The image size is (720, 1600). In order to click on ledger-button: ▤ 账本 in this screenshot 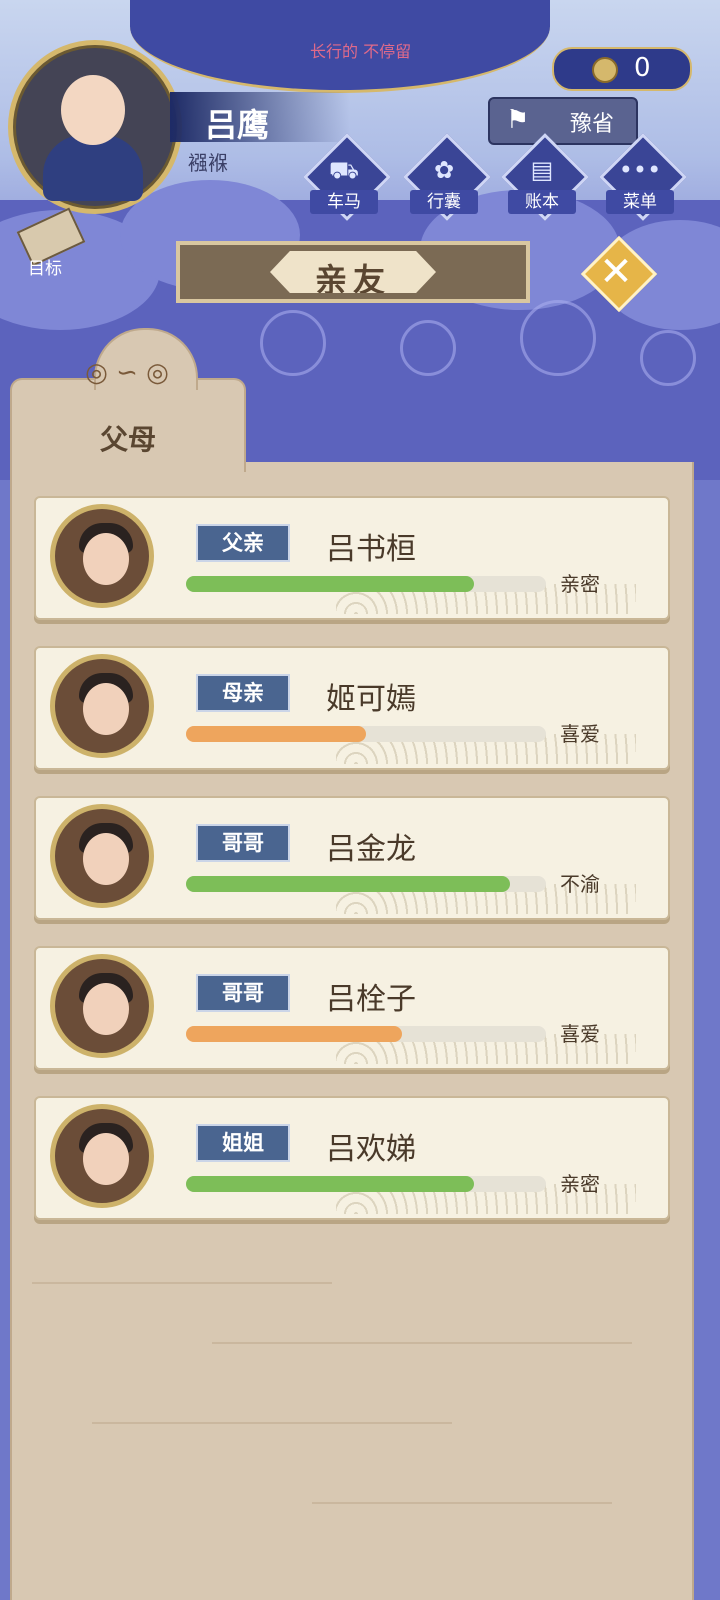, I will do `click(545, 177)`.